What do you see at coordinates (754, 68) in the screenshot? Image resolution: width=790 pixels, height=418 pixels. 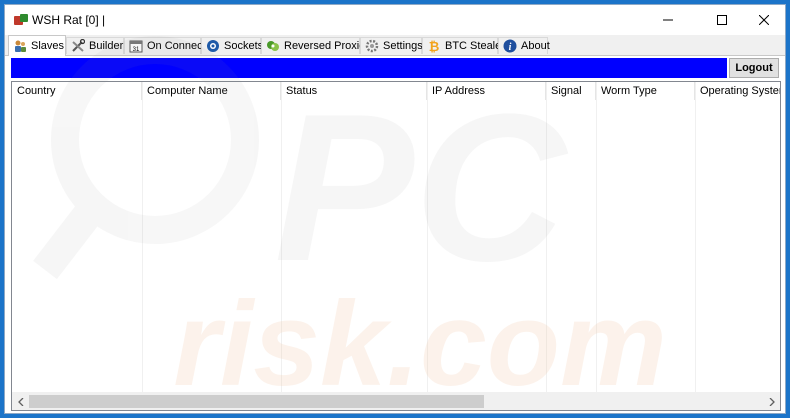 I see `logout-button: Logout` at bounding box center [754, 68].